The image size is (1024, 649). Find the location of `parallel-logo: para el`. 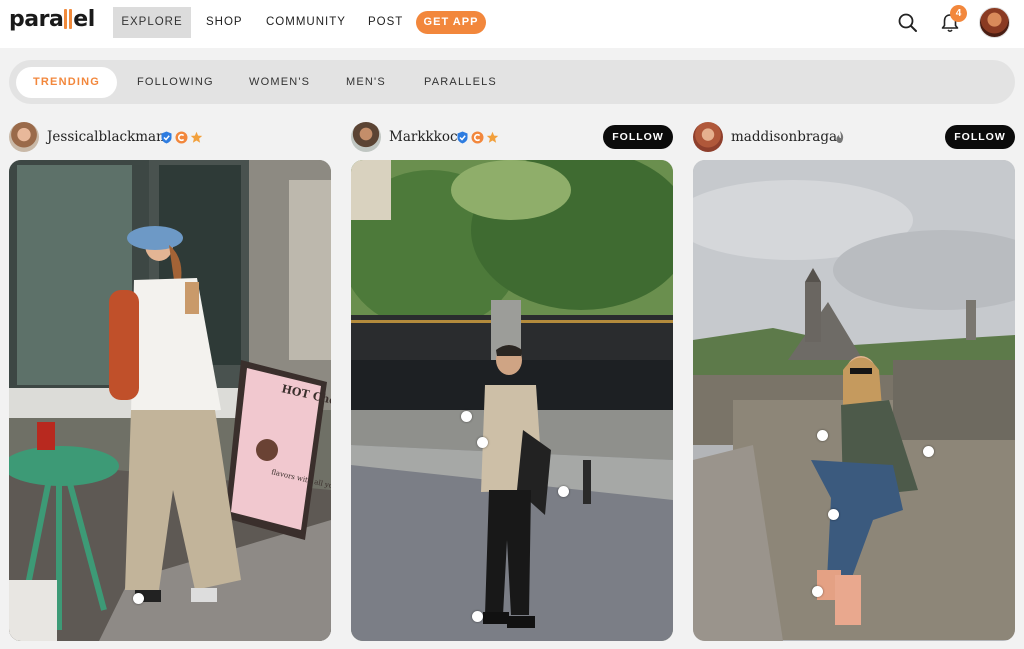

parallel-logo: para el is located at coordinates (52, 19).